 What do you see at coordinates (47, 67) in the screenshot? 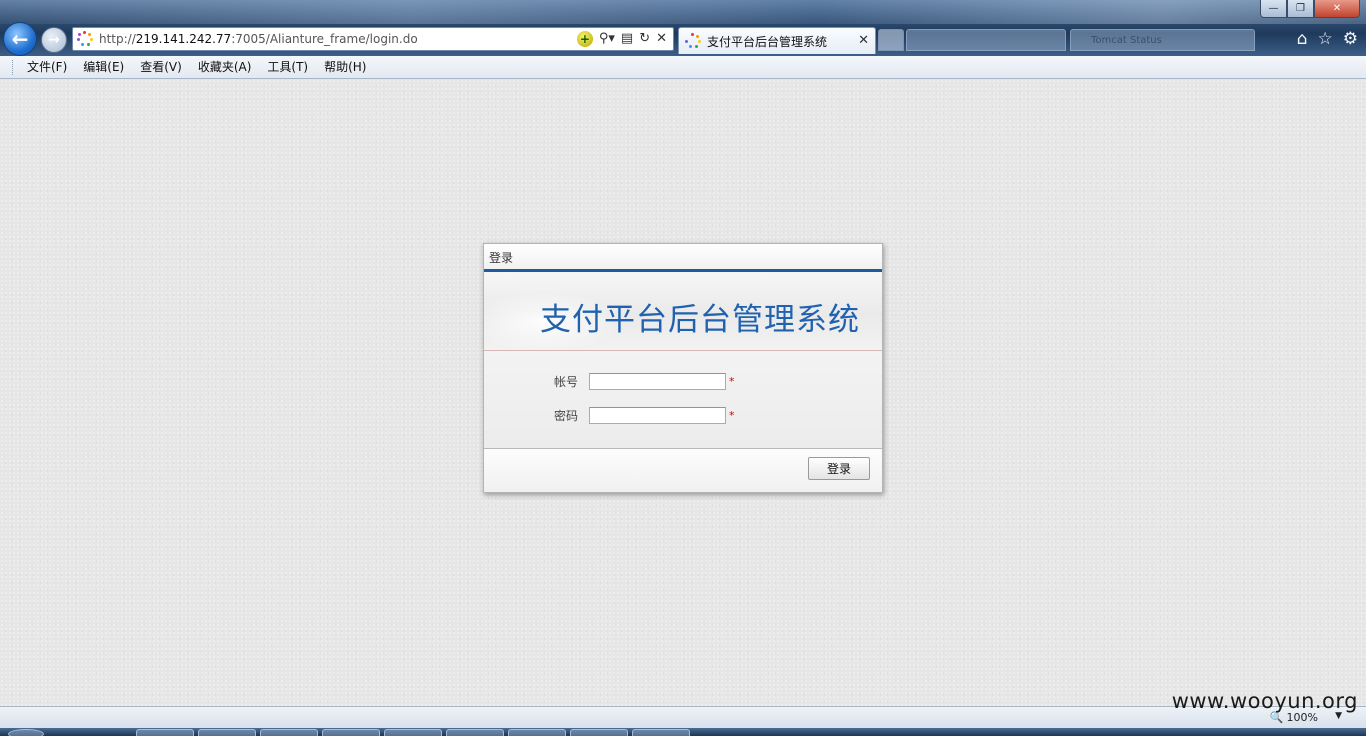
I see `menu-file: 文件(F)` at bounding box center [47, 67].